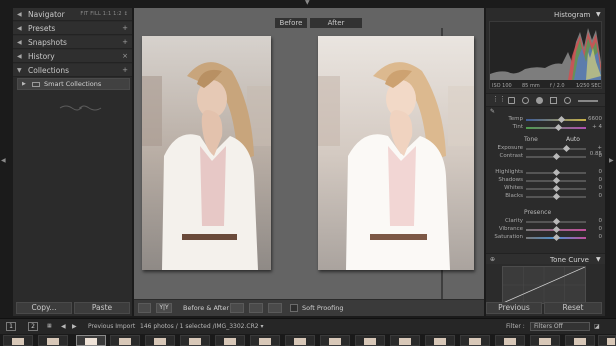 This screenshot has height=346, width=616. I want to click on clear-history-icon: ×, so click(125, 56).